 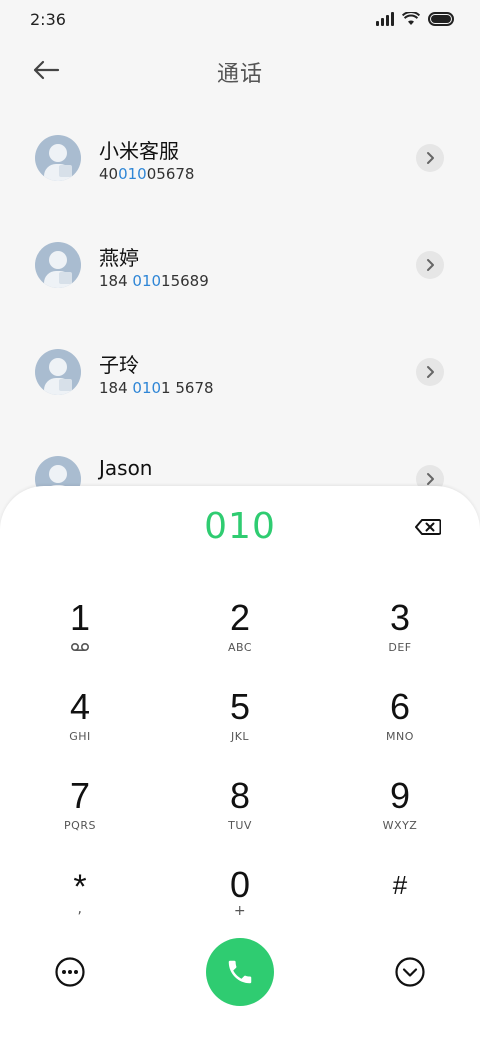 I want to click on key-digit: 5, so click(x=240, y=706).